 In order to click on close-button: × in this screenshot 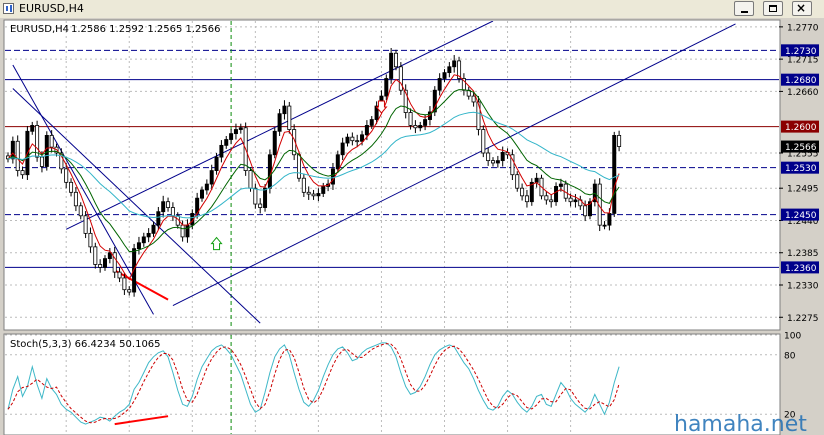, I will do `click(802, 8)`.